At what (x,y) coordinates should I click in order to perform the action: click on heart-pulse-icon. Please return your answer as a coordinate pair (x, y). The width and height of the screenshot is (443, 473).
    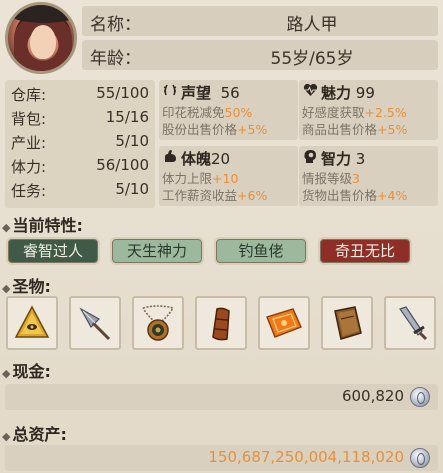
    Looking at the image, I should click on (310, 92).